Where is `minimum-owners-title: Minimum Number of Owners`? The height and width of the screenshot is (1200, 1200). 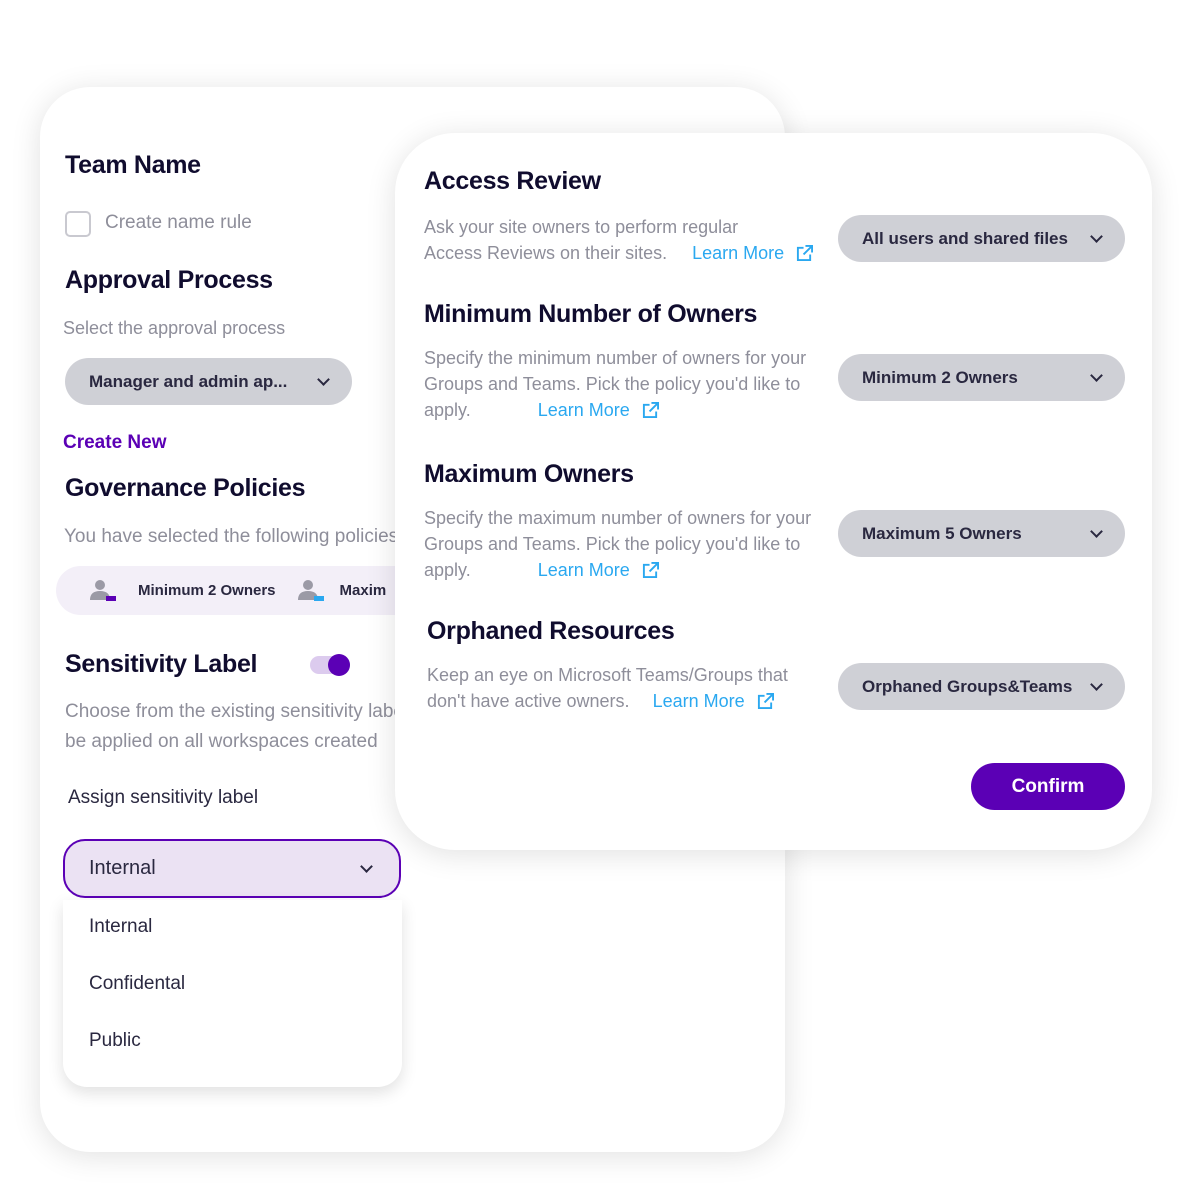 minimum-owners-title: Minimum Number of Owners is located at coordinates (591, 314).